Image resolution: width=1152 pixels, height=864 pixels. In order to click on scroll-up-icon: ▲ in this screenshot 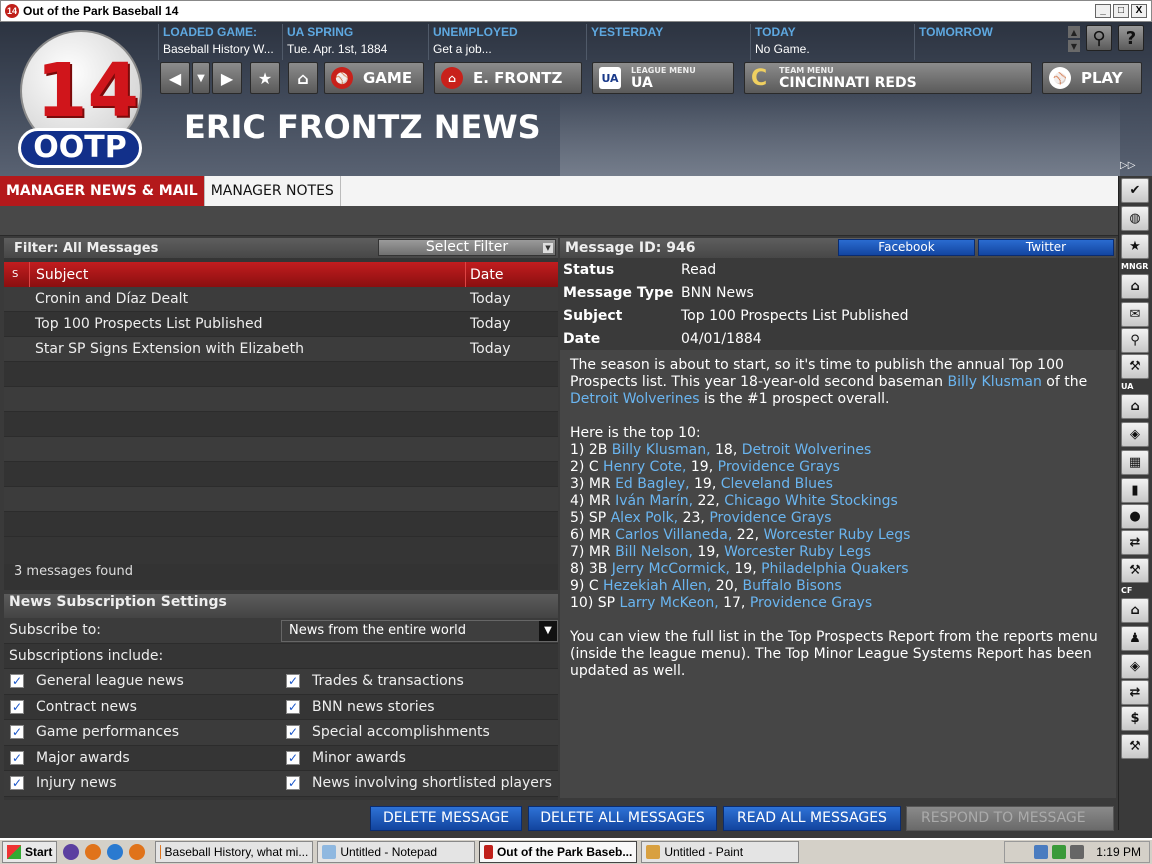, I will do `click(1074, 32)`.